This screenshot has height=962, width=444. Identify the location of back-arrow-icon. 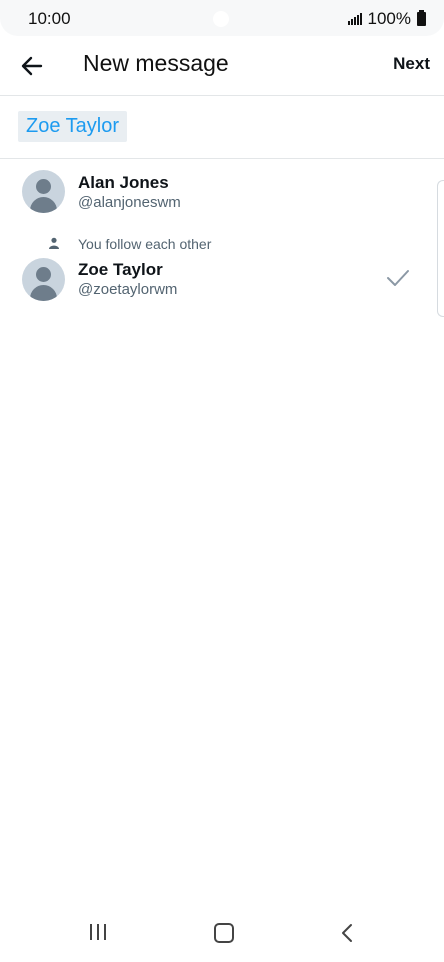
(32, 66).